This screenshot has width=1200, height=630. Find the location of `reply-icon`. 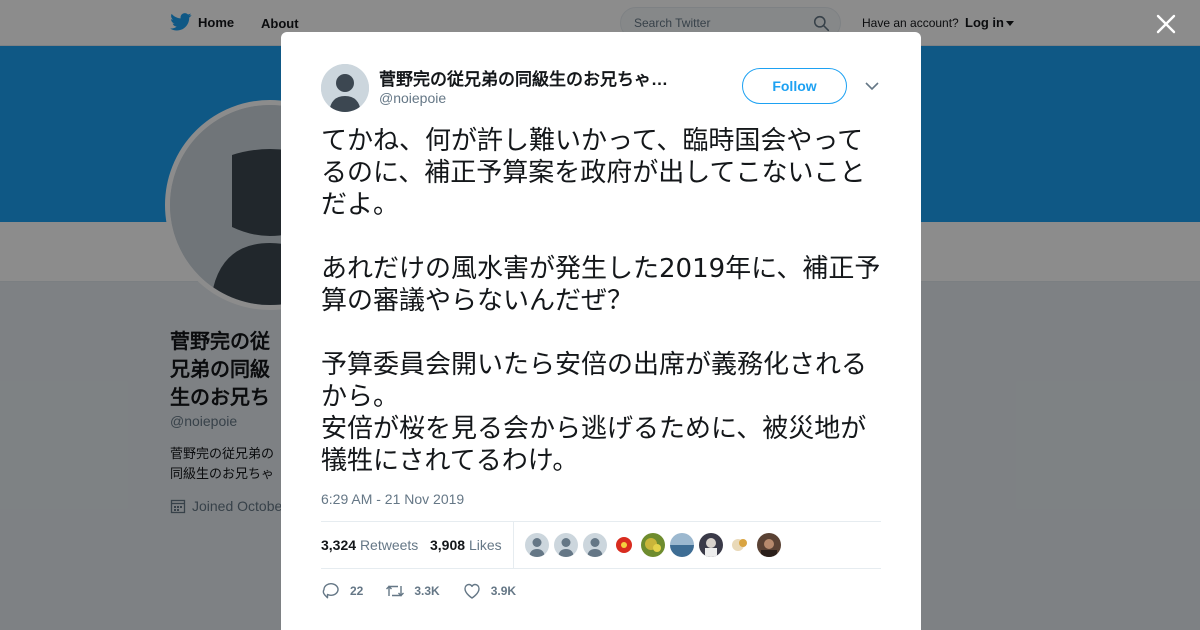

reply-icon is located at coordinates (330, 590).